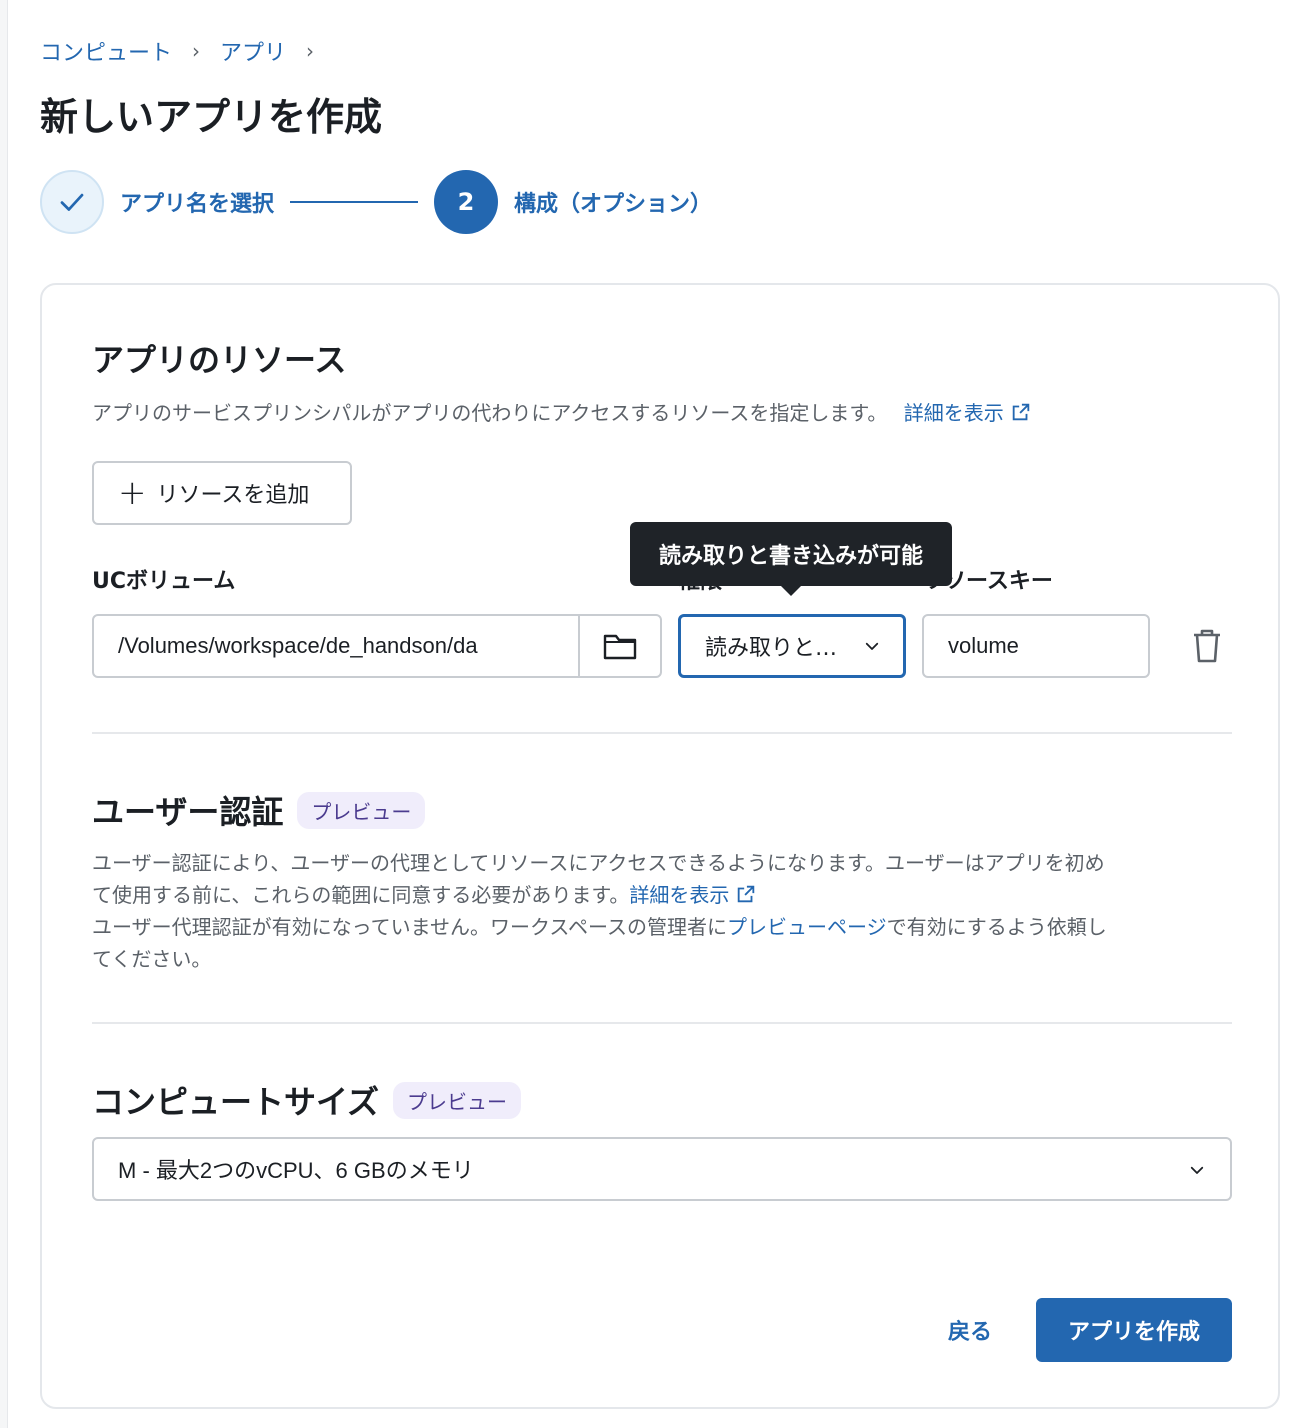 This screenshot has width=1308, height=1428. Describe the element at coordinates (336, 646) in the screenshot. I see `uc-volume-path: /Volumes/workspace/de_handson/da` at that location.